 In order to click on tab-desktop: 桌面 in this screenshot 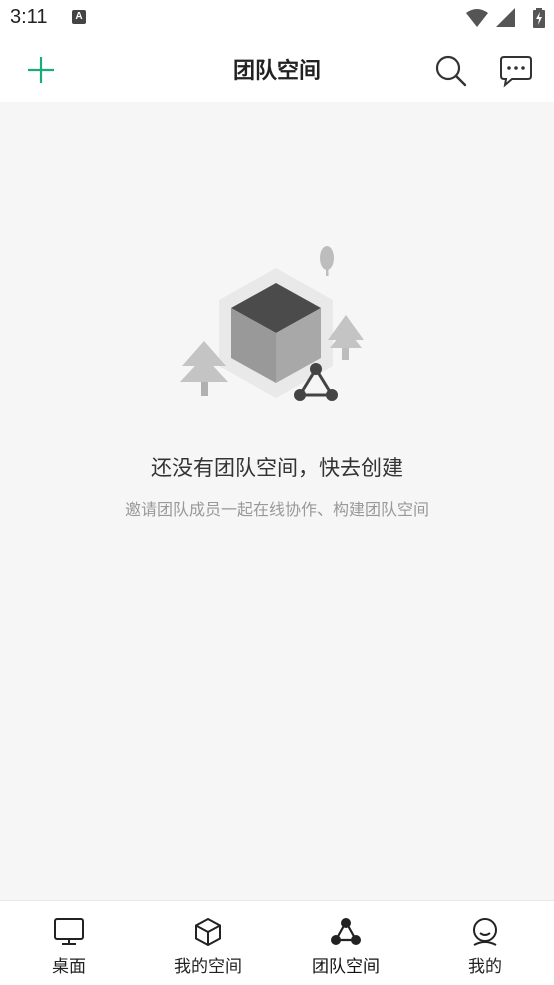, I will do `click(69, 943)`.